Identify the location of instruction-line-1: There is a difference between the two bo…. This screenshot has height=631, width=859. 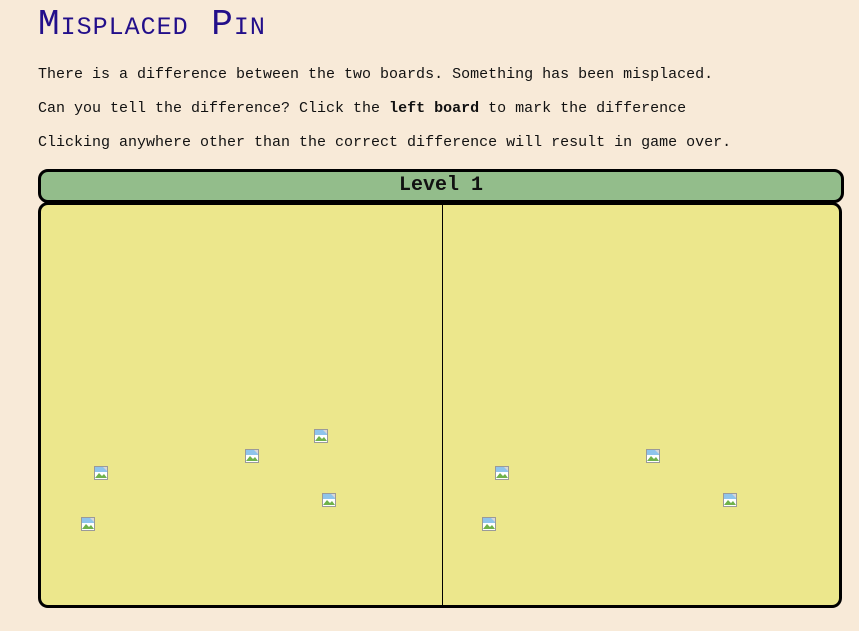
(375, 75).